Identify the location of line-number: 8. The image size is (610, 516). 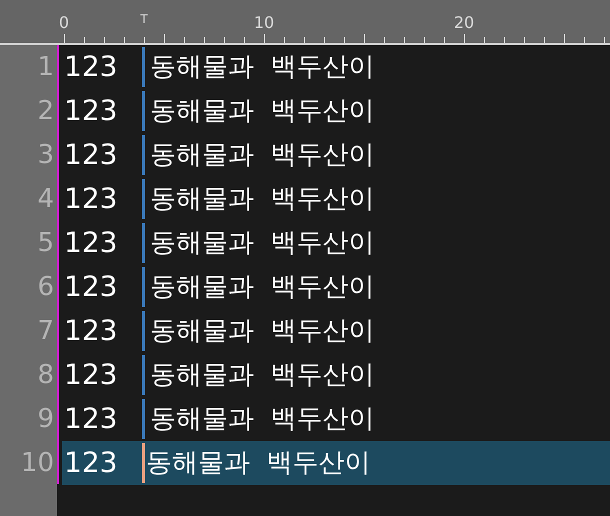
(45, 375).